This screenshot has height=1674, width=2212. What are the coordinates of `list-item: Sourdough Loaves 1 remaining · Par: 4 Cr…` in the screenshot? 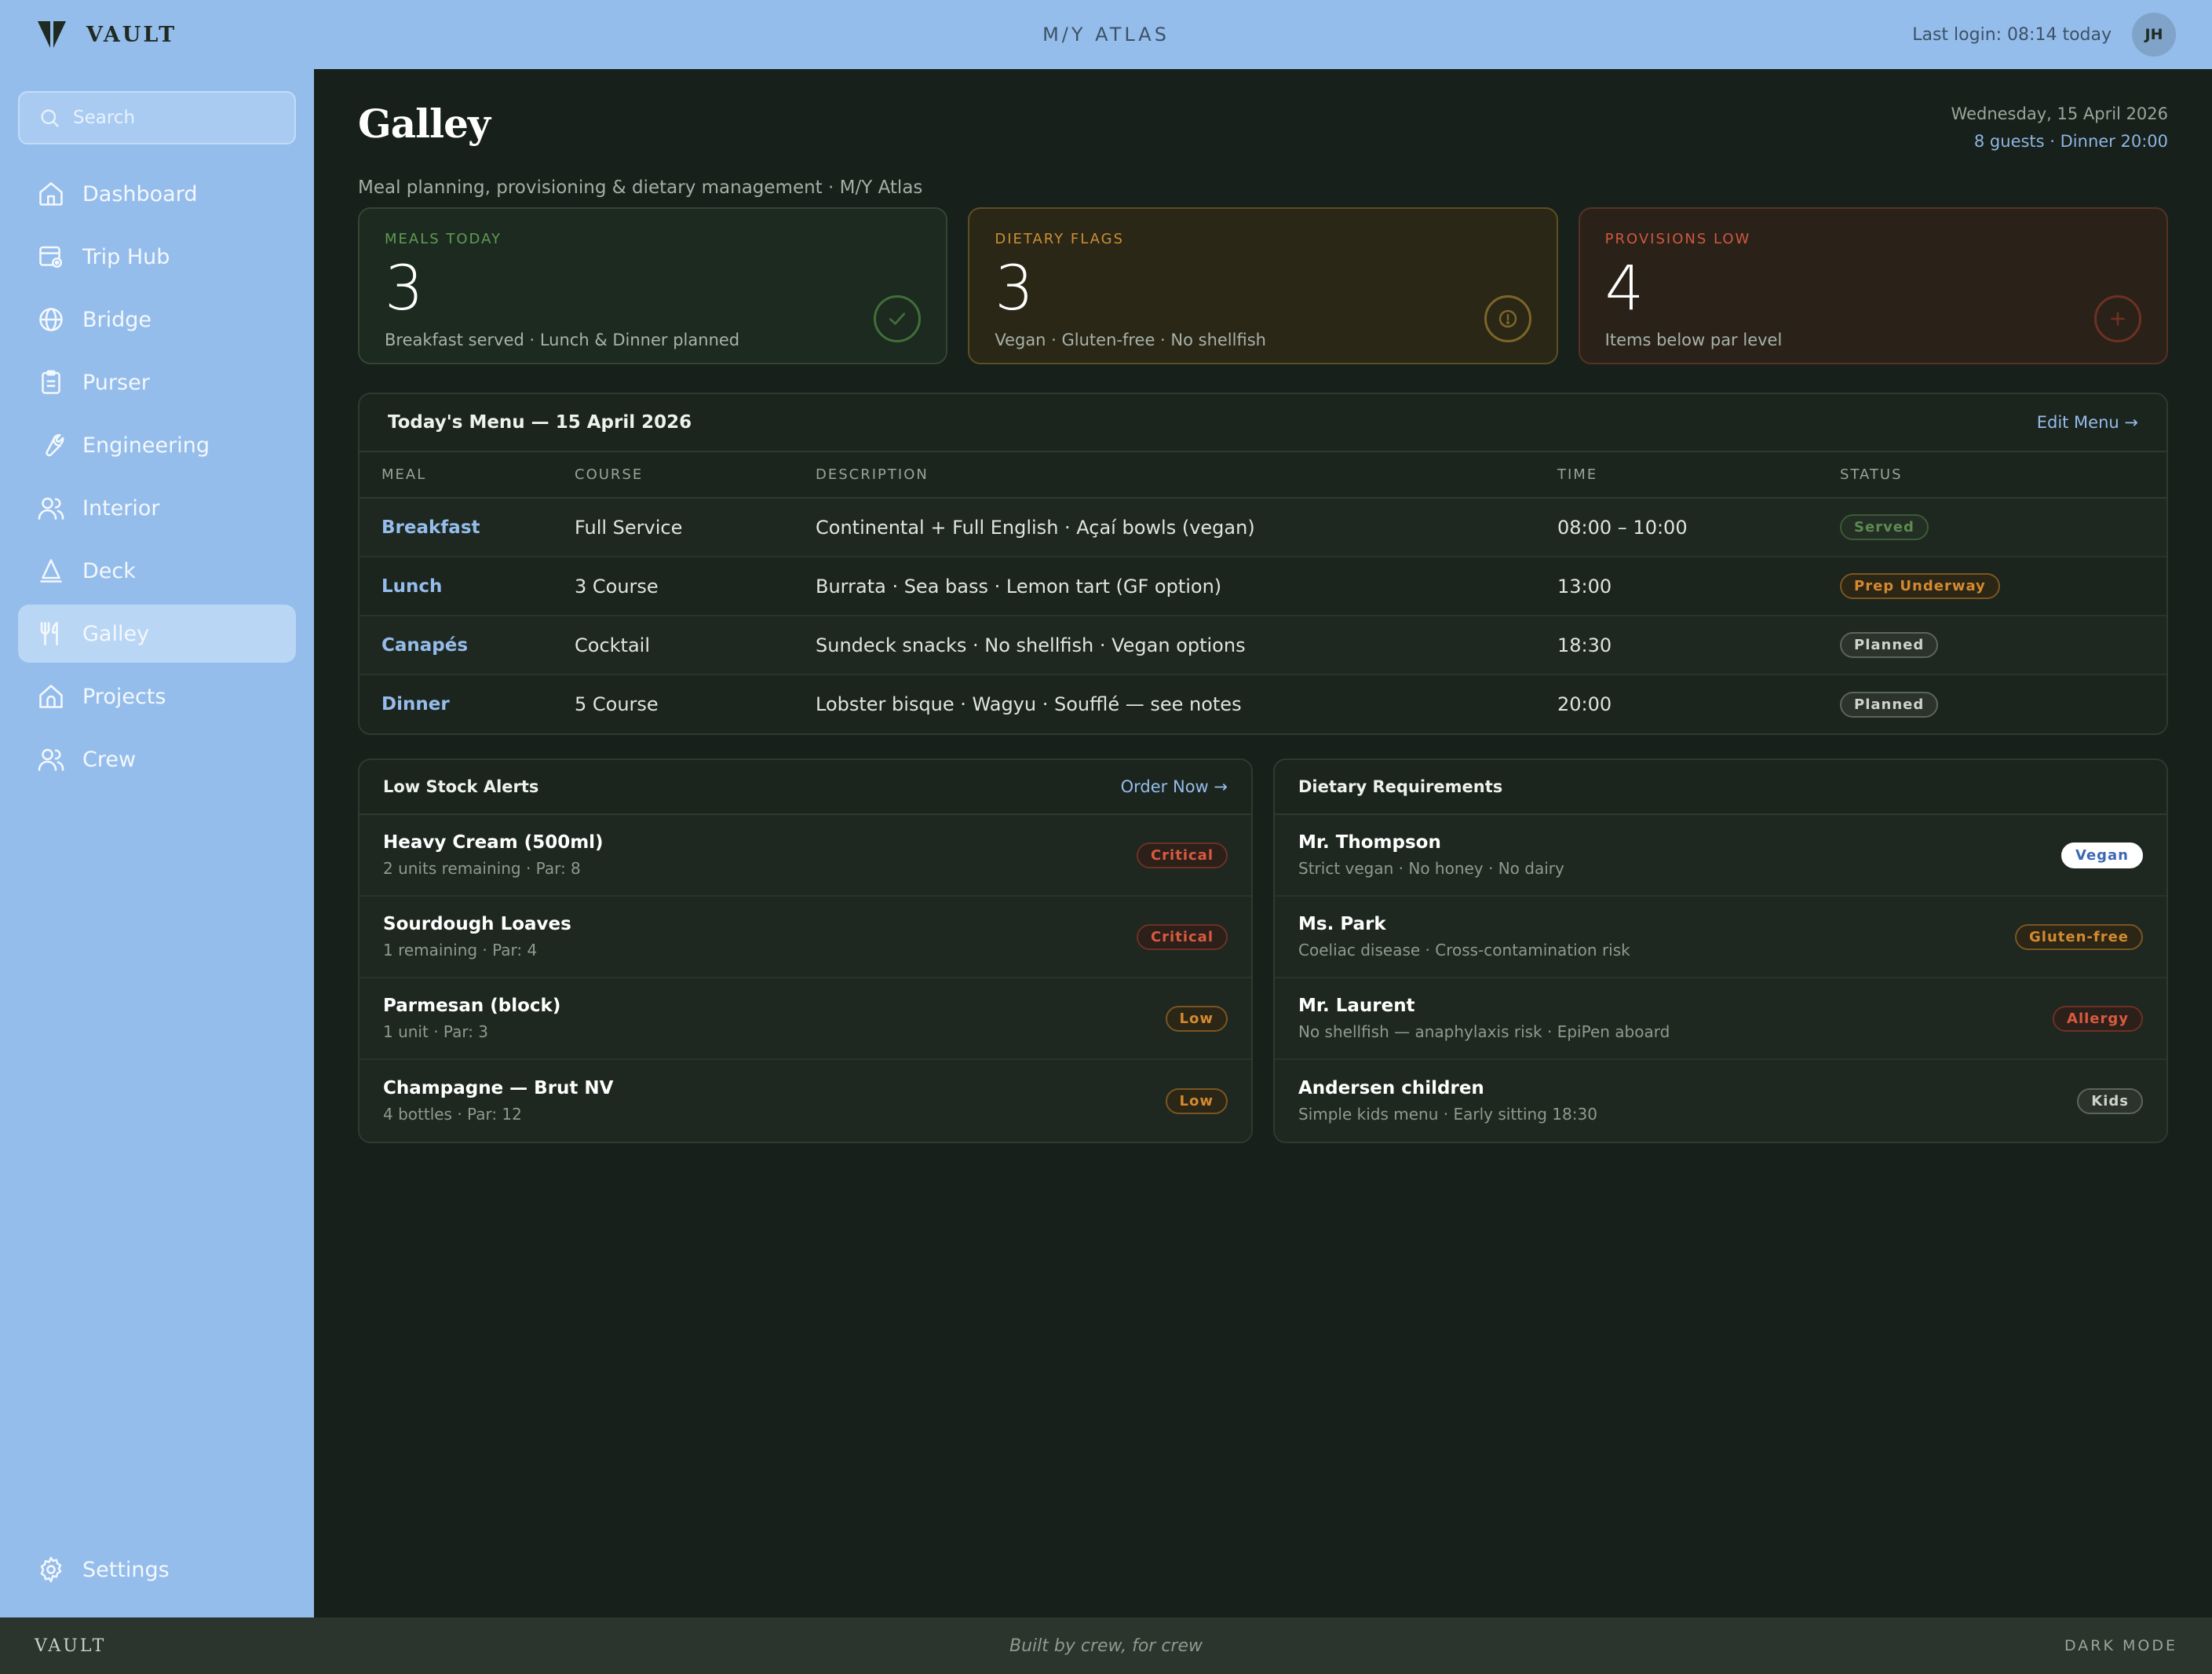 It's located at (805, 937).